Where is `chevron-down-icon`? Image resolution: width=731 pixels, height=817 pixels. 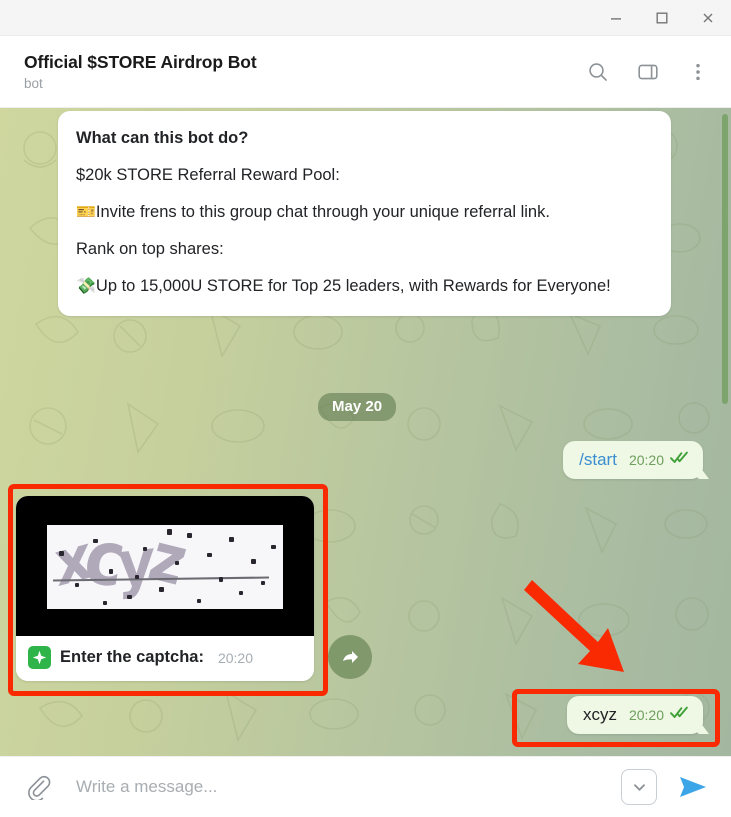 chevron-down-icon is located at coordinates (639, 787).